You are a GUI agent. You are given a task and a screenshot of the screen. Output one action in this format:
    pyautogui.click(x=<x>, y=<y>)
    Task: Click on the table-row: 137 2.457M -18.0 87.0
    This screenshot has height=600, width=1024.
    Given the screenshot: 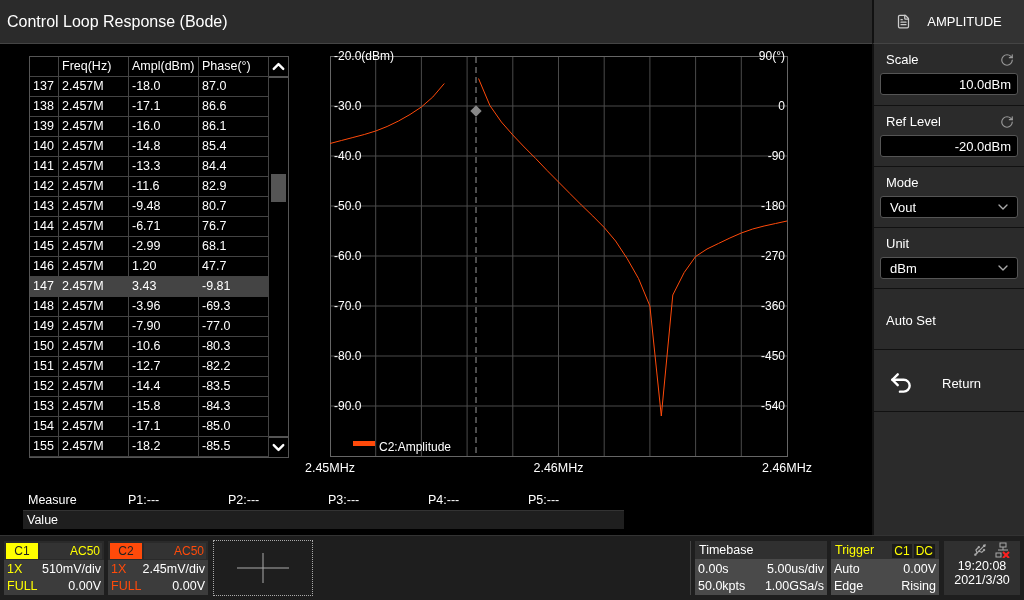 What is the action you would take?
    pyautogui.click(x=149, y=87)
    